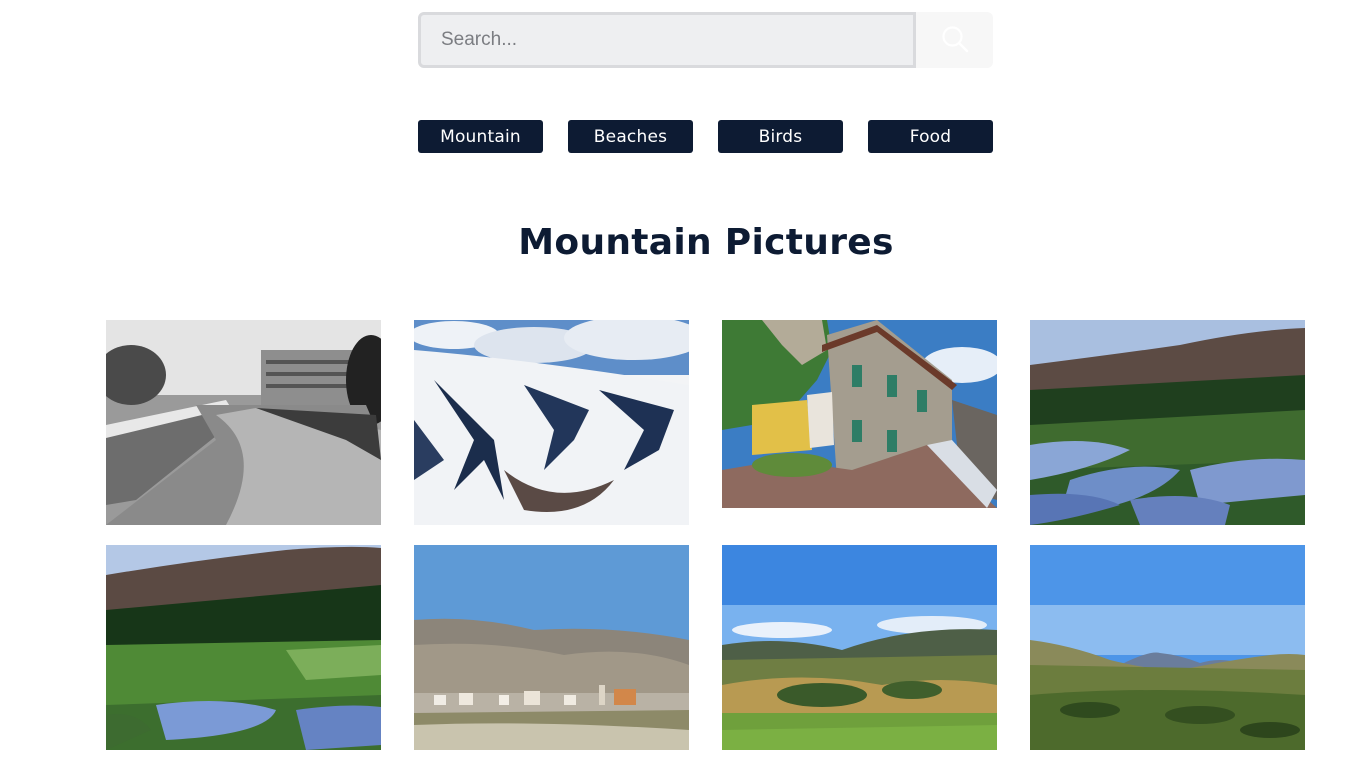  Describe the element at coordinates (630, 136) in the screenshot. I see `category-beaches-button: Beaches` at that location.